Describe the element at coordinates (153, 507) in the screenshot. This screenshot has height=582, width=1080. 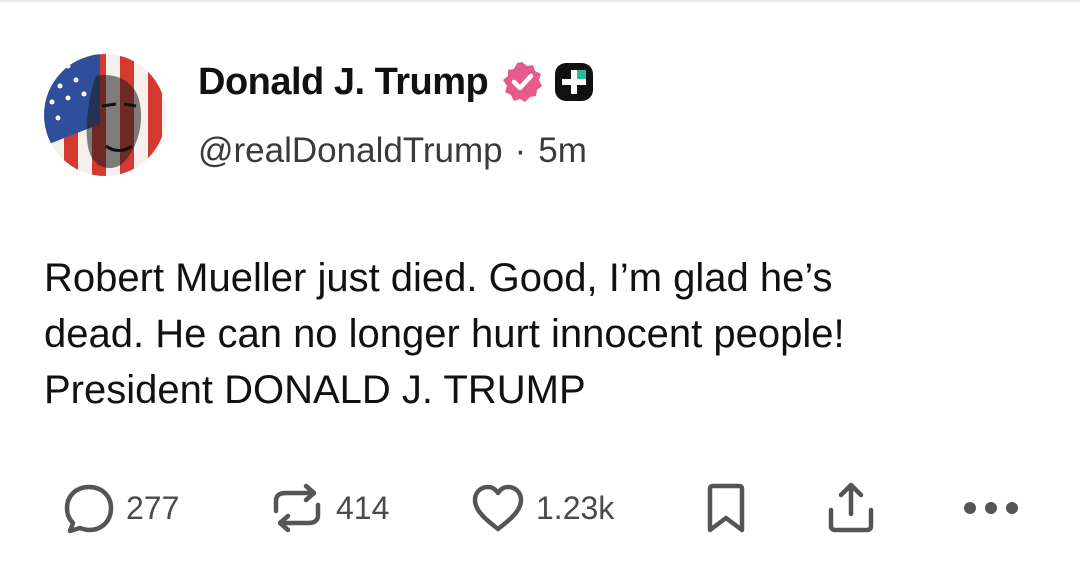
I see `reply-count: 277` at that location.